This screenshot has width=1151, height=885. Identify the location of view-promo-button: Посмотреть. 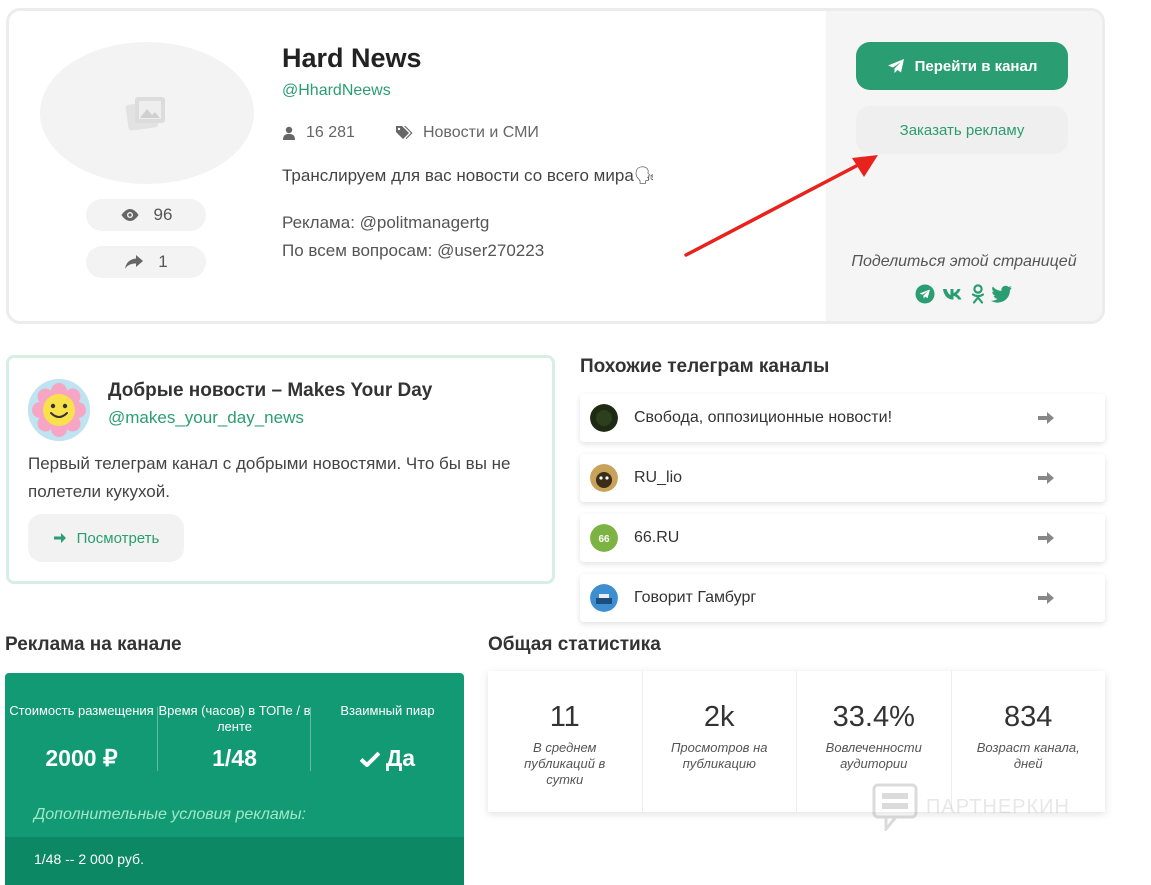
(106, 538).